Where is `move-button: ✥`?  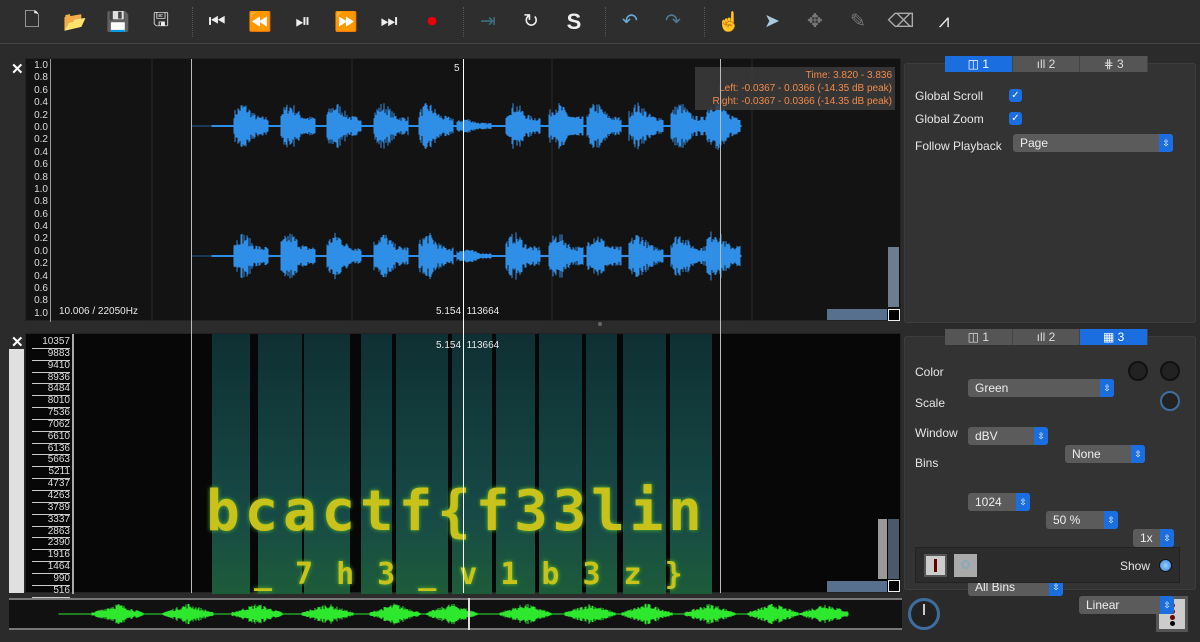 move-button: ✥ is located at coordinates (815, 22).